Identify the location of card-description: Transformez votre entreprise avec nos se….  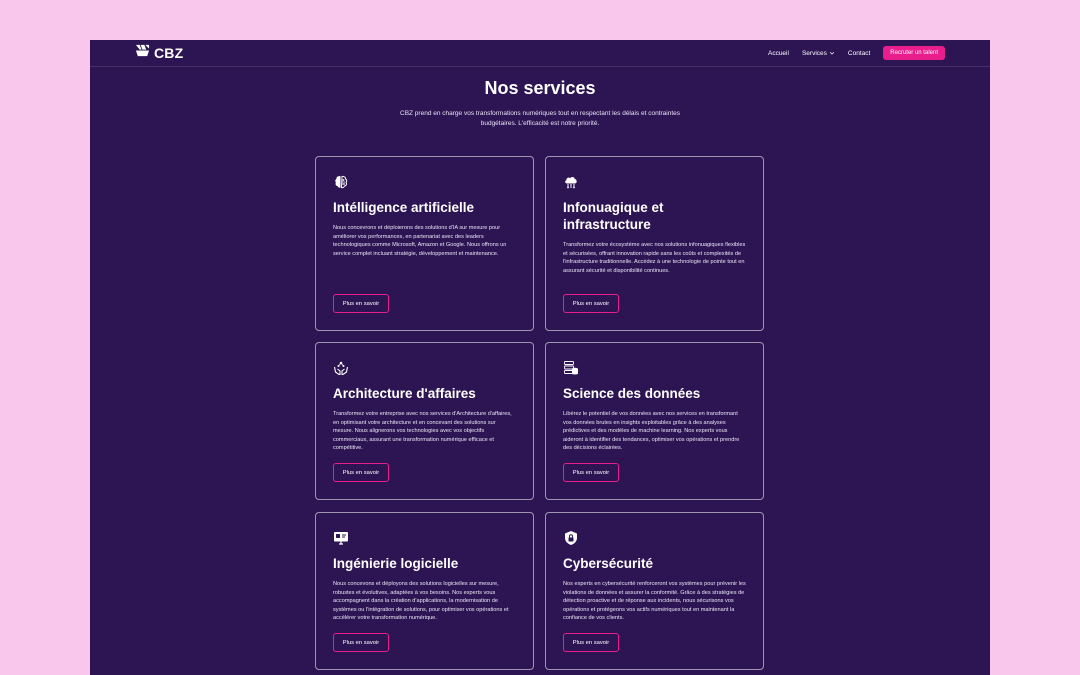
(422, 431).